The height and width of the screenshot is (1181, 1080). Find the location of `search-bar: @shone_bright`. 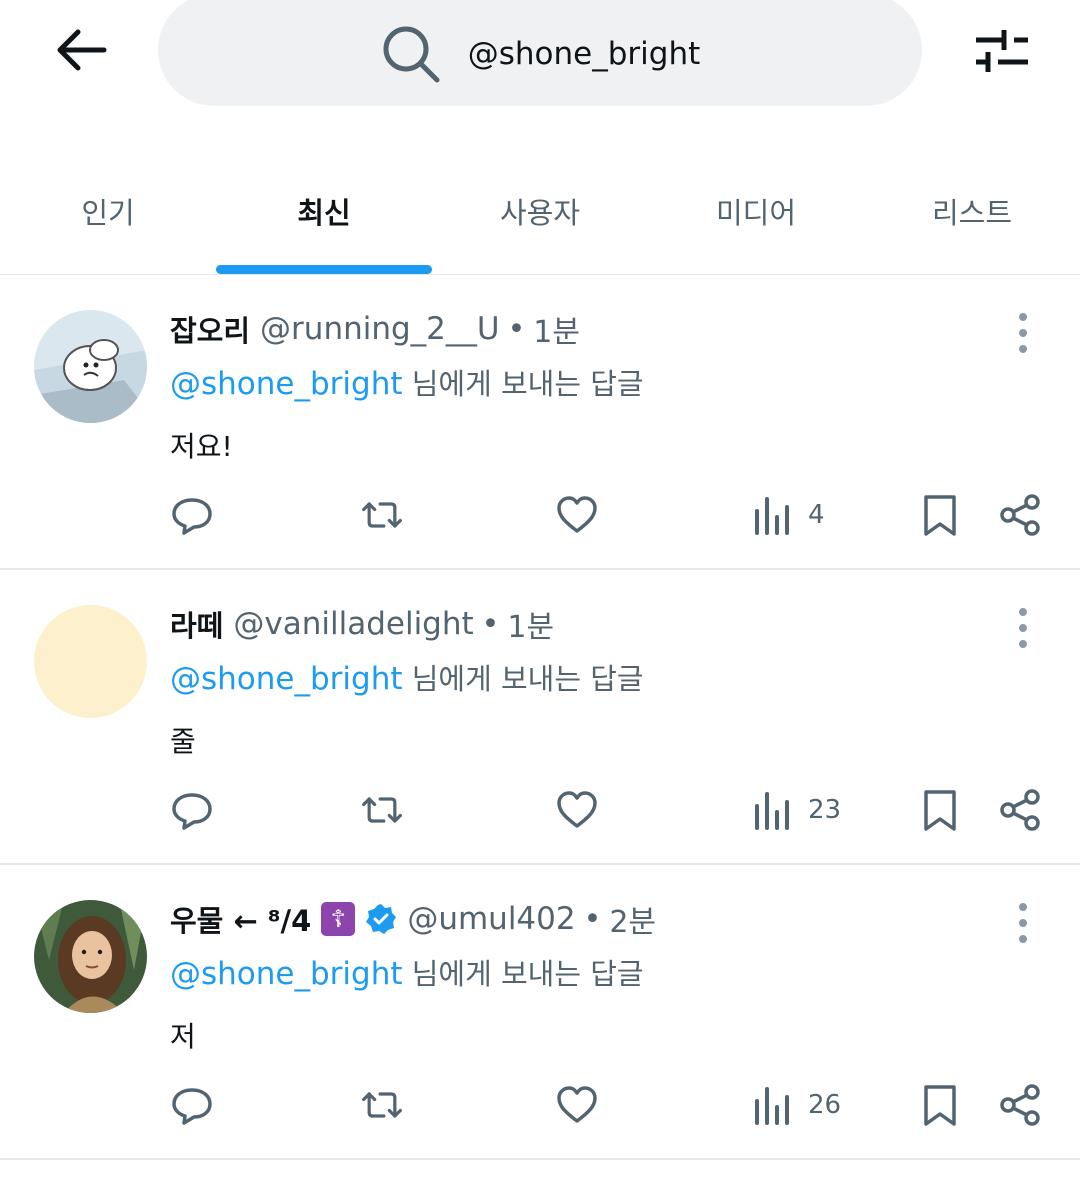

search-bar: @shone_bright is located at coordinates (540, 53).